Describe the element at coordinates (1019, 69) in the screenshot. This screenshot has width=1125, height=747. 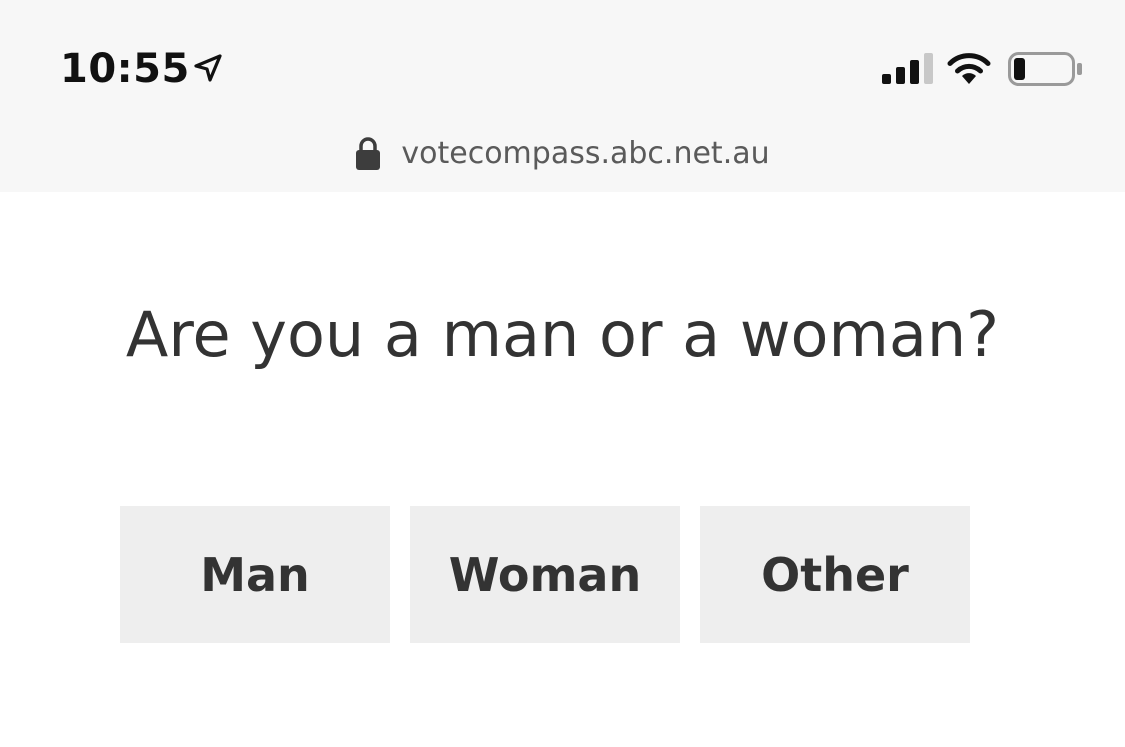
I see `battery-level-fill` at that location.